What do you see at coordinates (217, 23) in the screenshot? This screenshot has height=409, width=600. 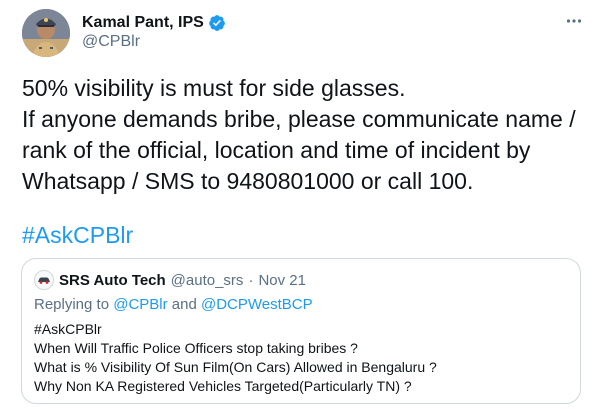 I see `verified-badge-icon` at bounding box center [217, 23].